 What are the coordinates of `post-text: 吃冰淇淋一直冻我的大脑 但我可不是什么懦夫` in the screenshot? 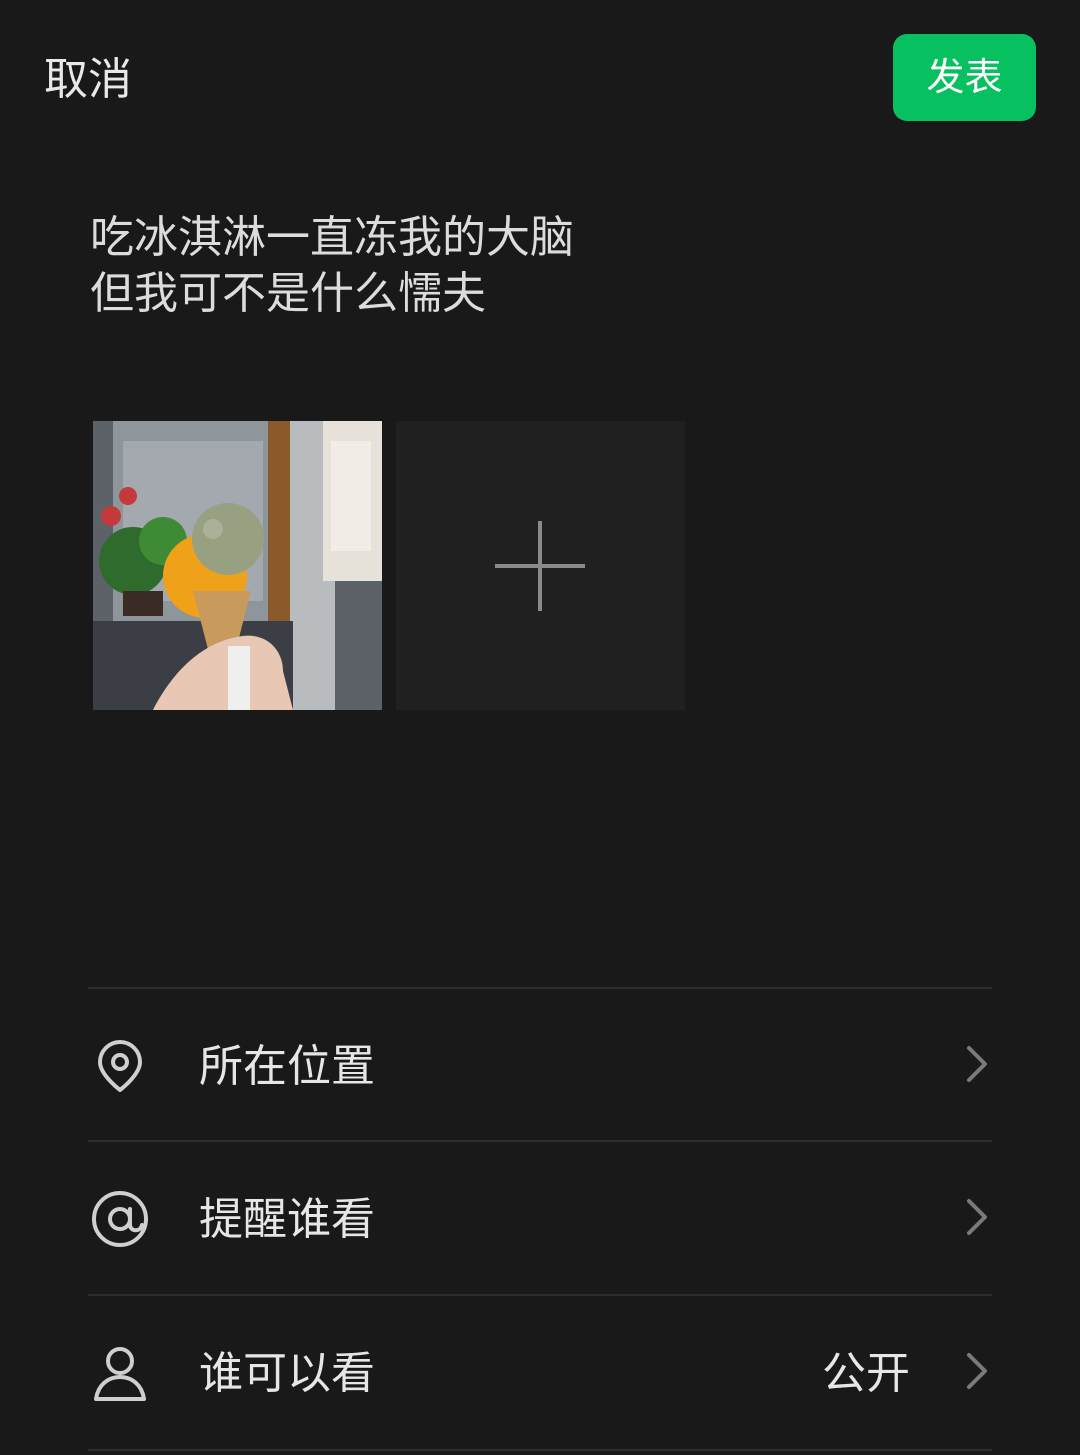 It's located at (540, 266).